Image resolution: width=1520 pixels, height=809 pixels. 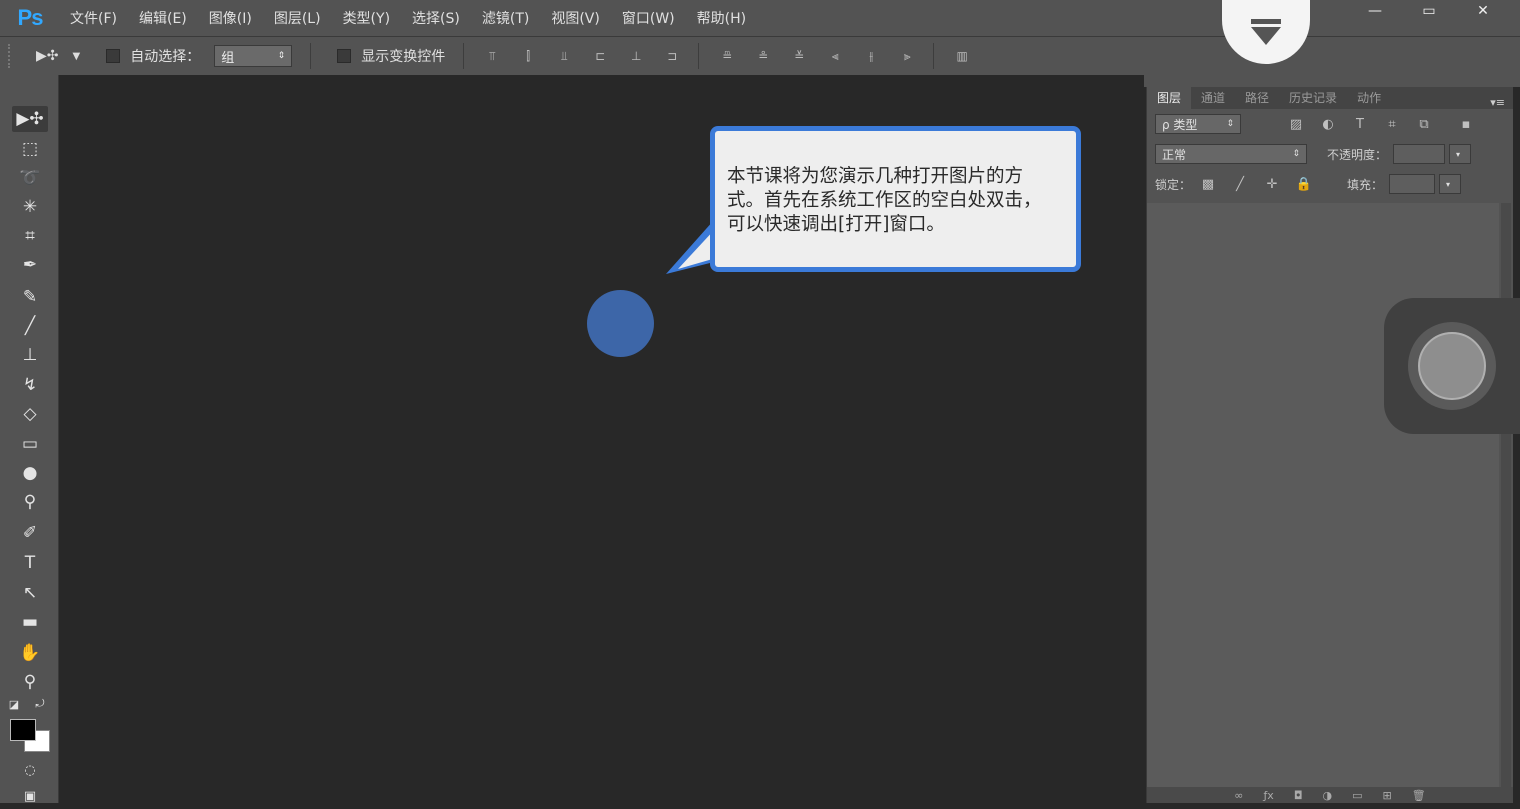 I want to click on lock-pixels-icon: ╱, so click(x=1240, y=184).